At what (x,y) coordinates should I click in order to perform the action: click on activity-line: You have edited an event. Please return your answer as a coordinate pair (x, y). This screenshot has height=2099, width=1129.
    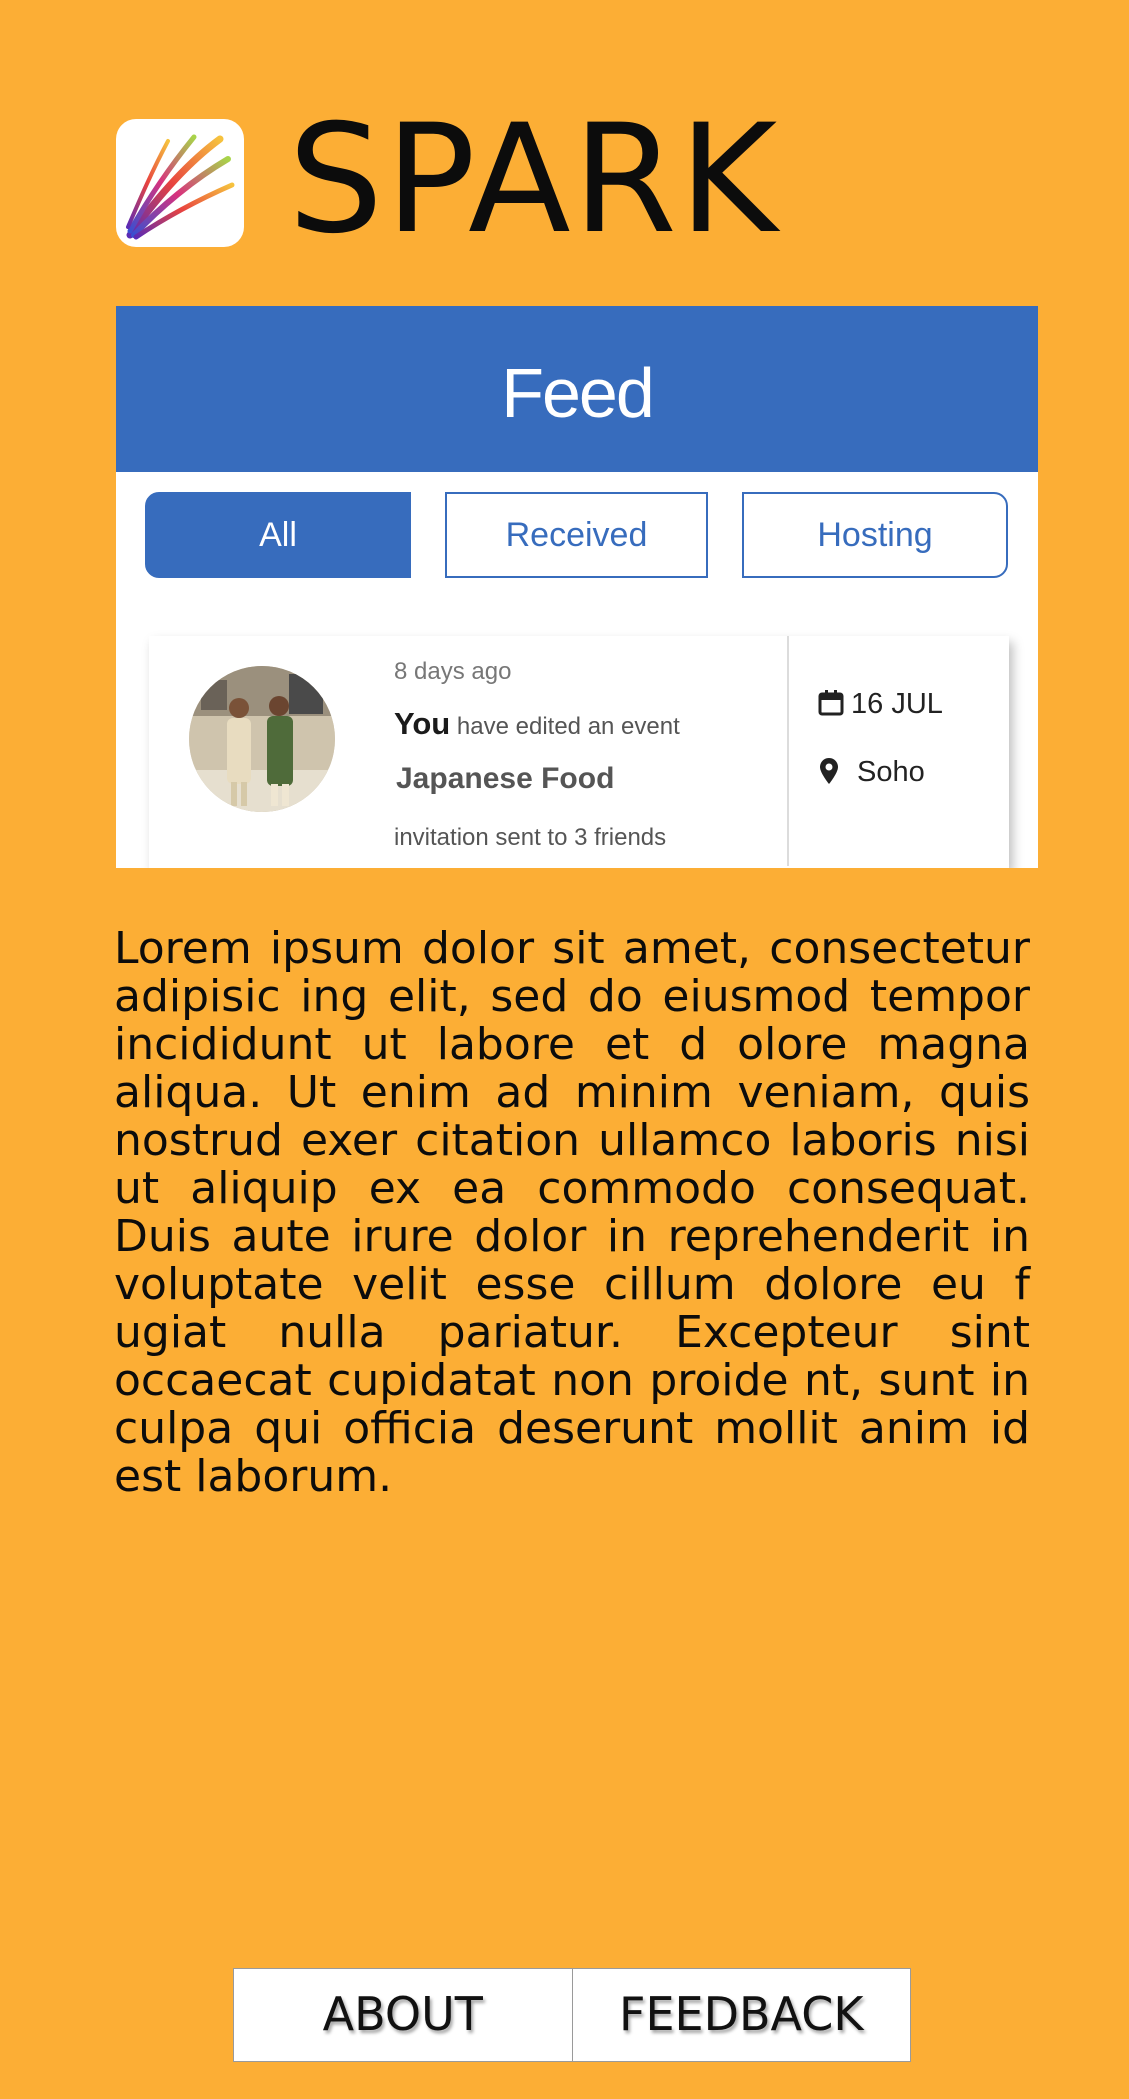
    Looking at the image, I should click on (537, 724).